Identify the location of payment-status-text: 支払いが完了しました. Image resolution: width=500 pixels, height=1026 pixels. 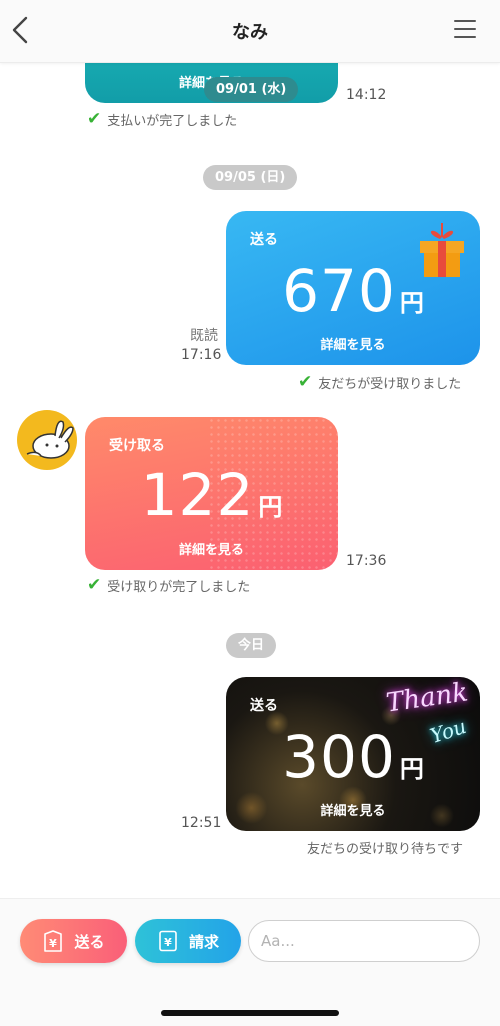
(172, 121).